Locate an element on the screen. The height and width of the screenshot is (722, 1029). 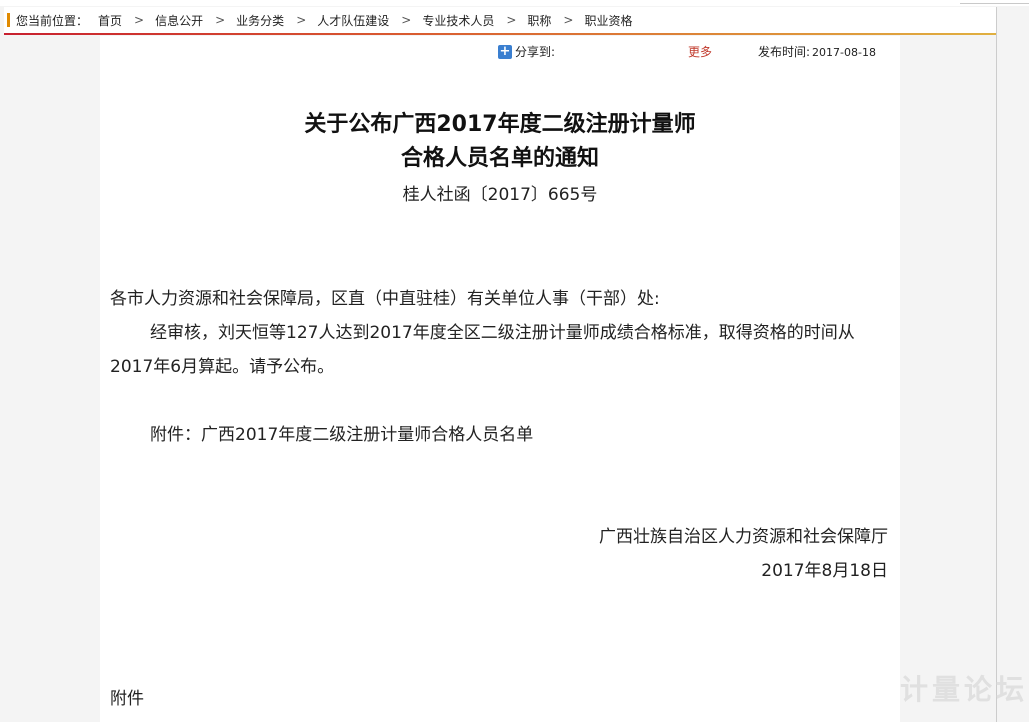
plus-icon: + is located at coordinates (505, 51).